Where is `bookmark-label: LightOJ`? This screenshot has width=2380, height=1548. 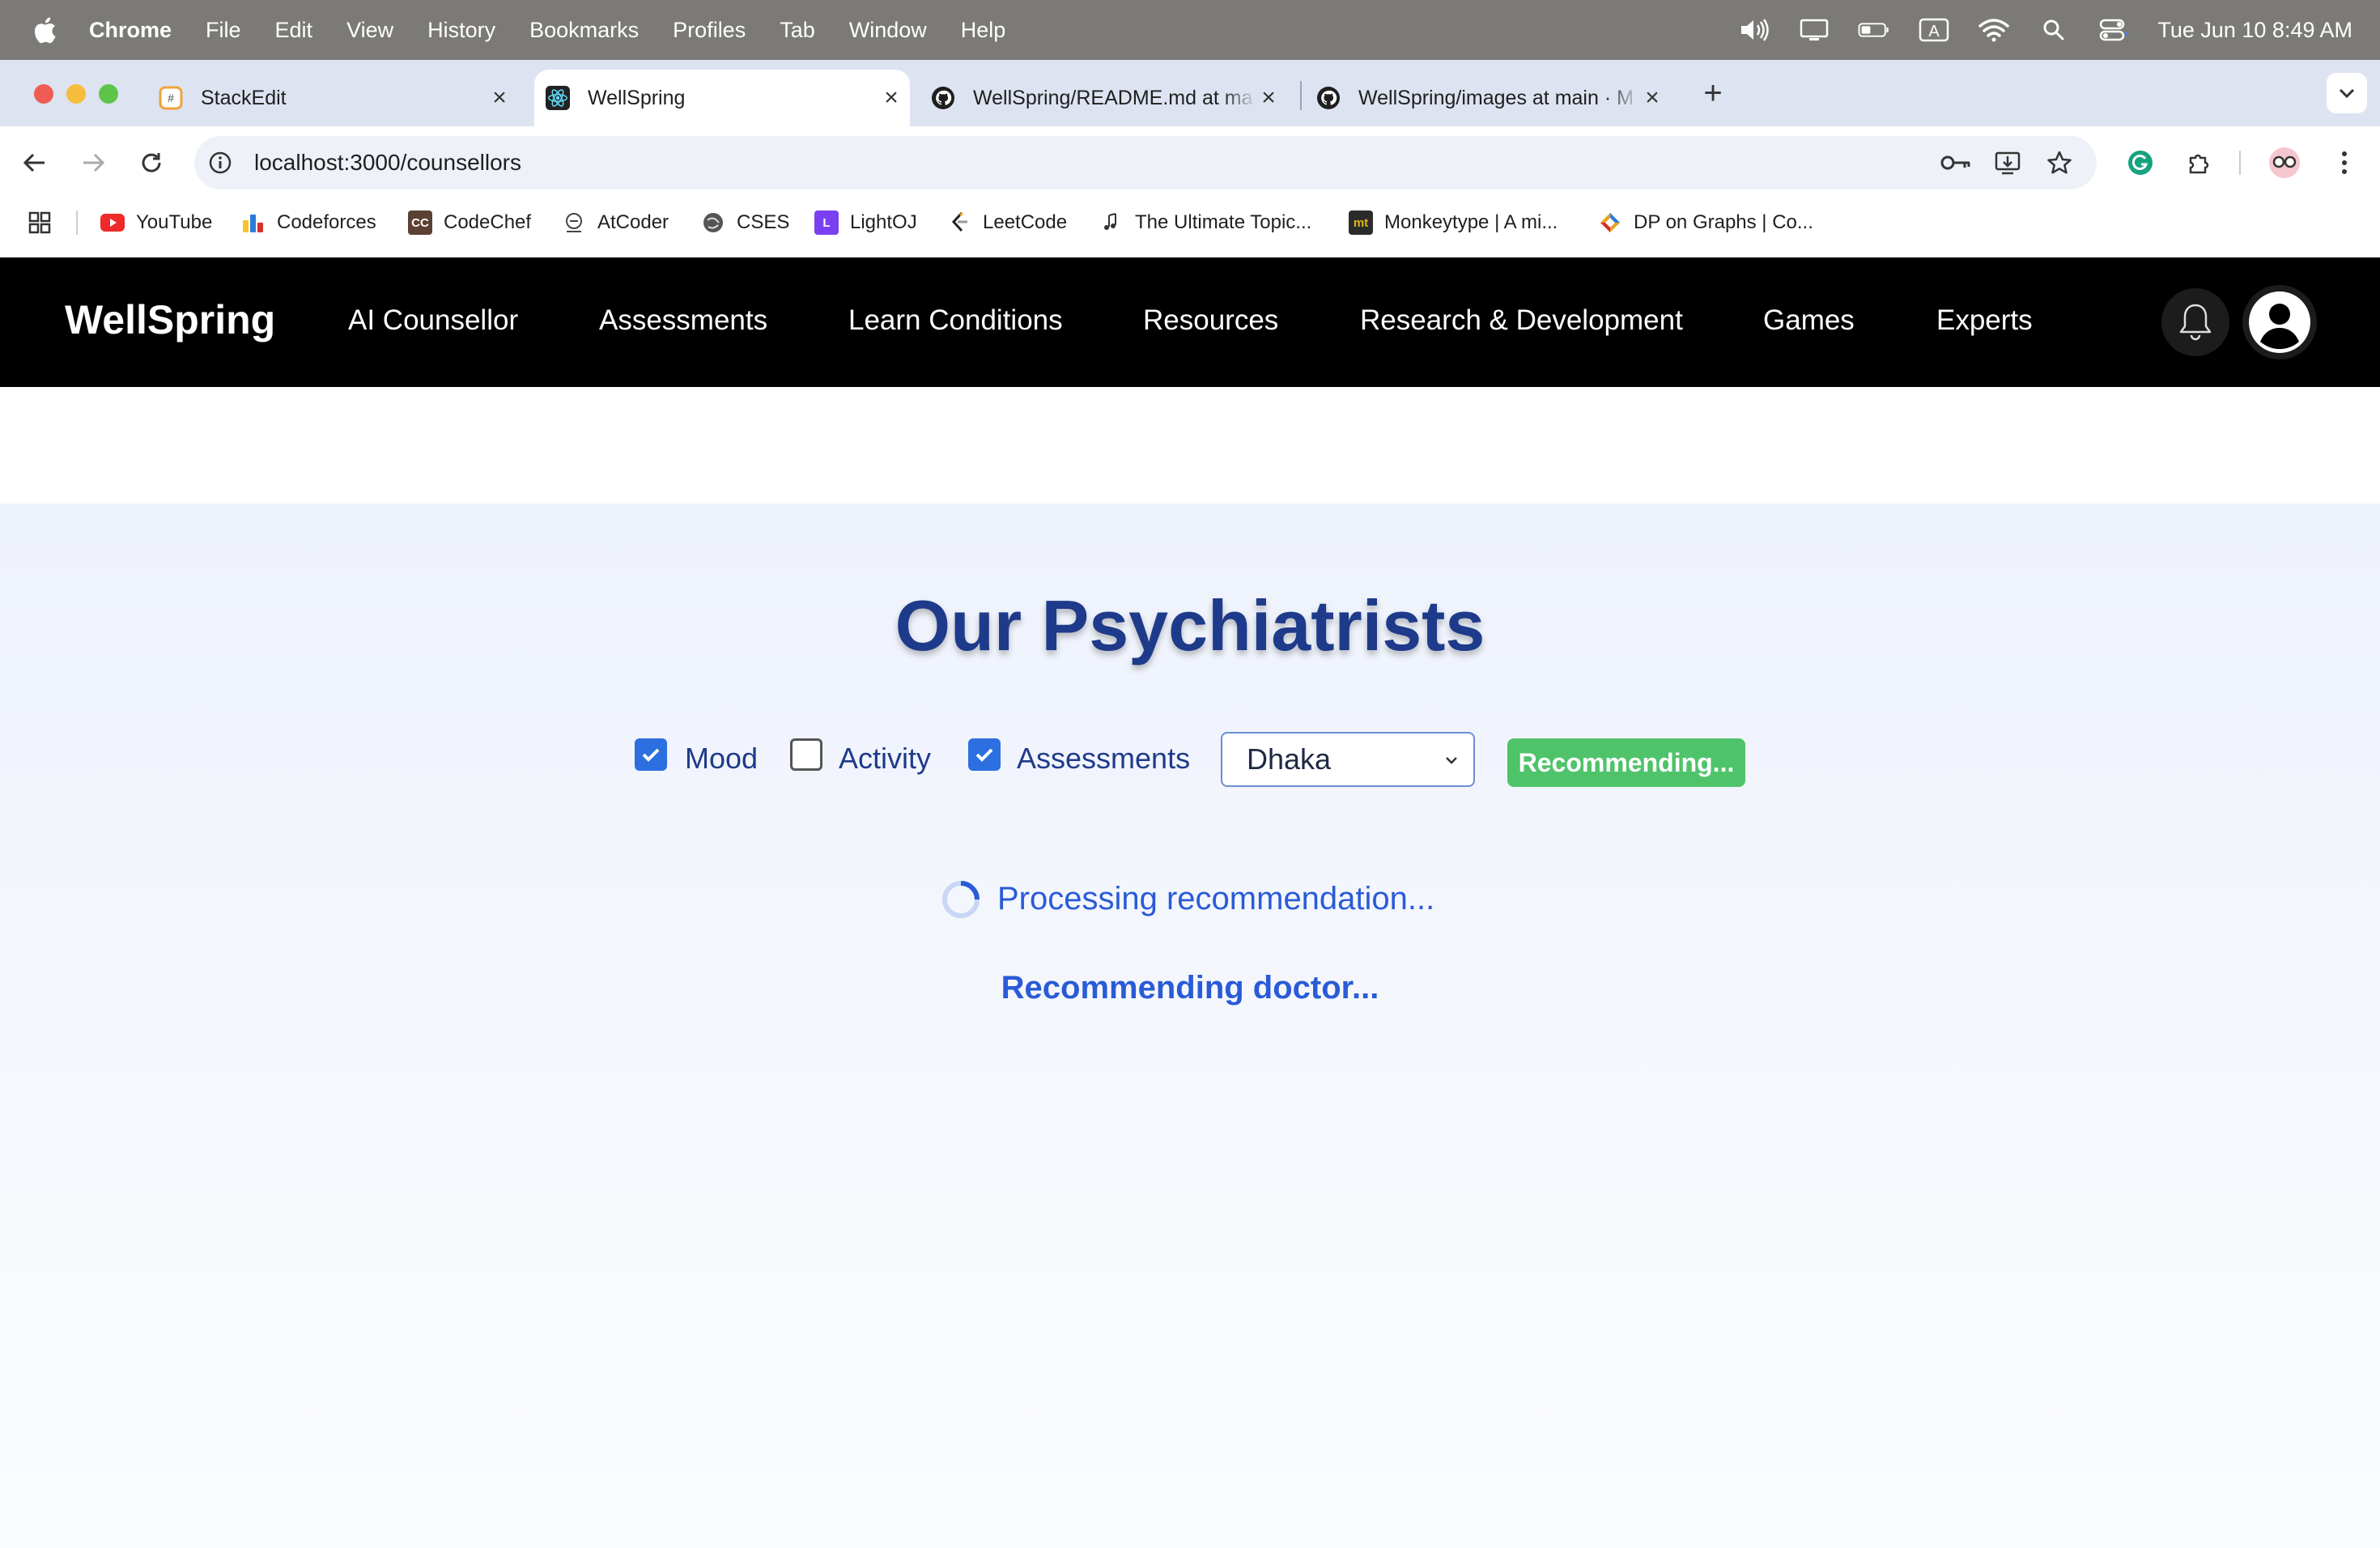 bookmark-label: LightOJ is located at coordinates (884, 222).